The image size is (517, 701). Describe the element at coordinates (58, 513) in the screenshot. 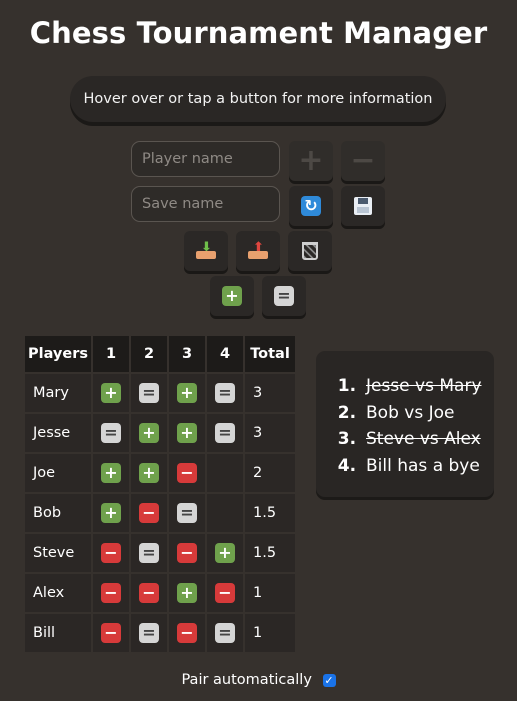

I see `player-name: Bob` at that location.